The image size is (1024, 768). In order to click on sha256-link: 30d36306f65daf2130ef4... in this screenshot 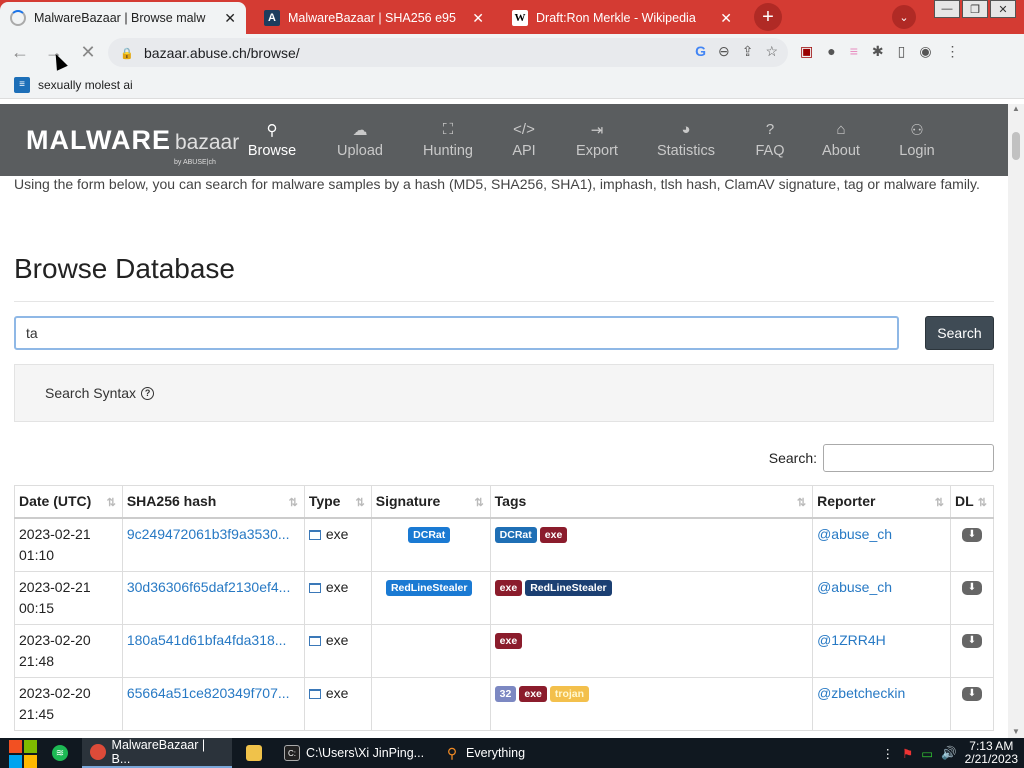, I will do `click(213, 587)`.